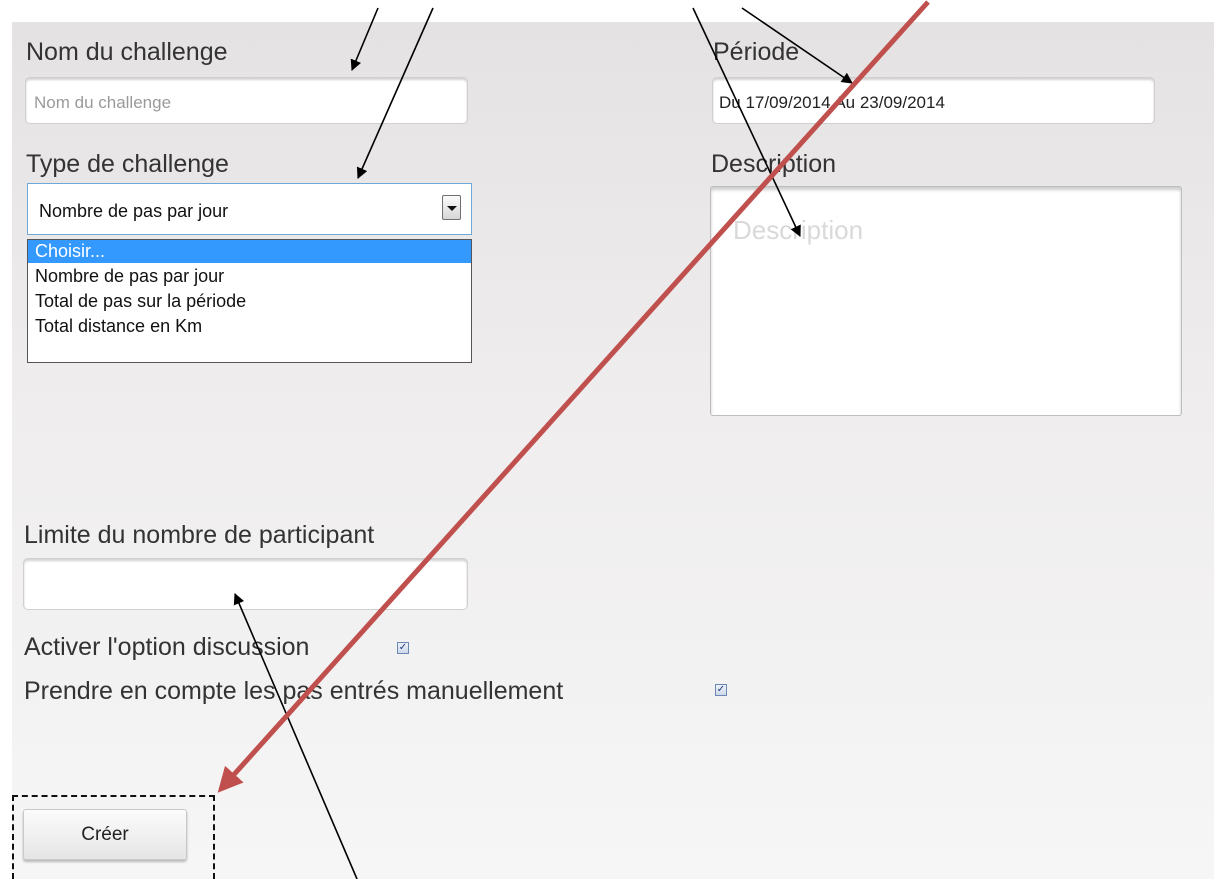 The width and height of the screenshot is (1214, 879). I want to click on type-option-steps-per-day: Nombre de pas par jour, so click(249, 276).